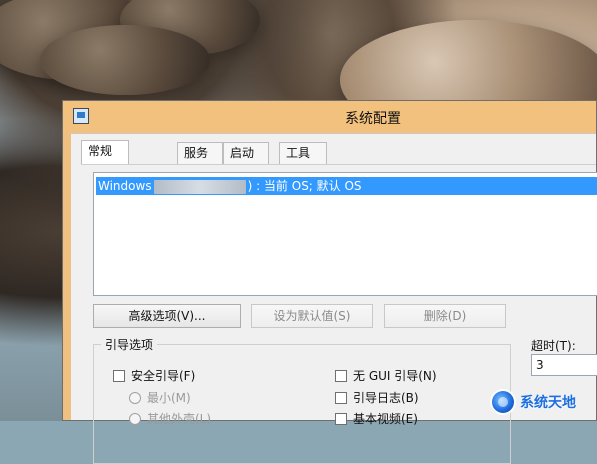 The width and height of the screenshot is (597, 464). I want to click on tab-label: 工具, so click(298, 153).